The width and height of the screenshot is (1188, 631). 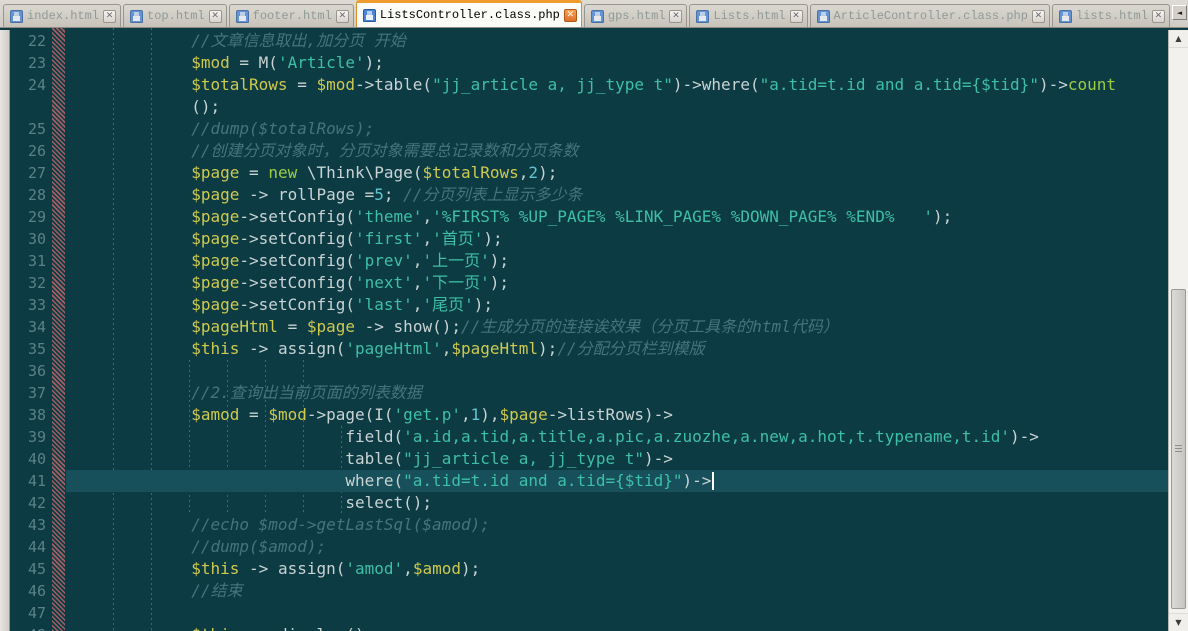 I want to click on tab-label: top.html, so click(x=176, y=16).